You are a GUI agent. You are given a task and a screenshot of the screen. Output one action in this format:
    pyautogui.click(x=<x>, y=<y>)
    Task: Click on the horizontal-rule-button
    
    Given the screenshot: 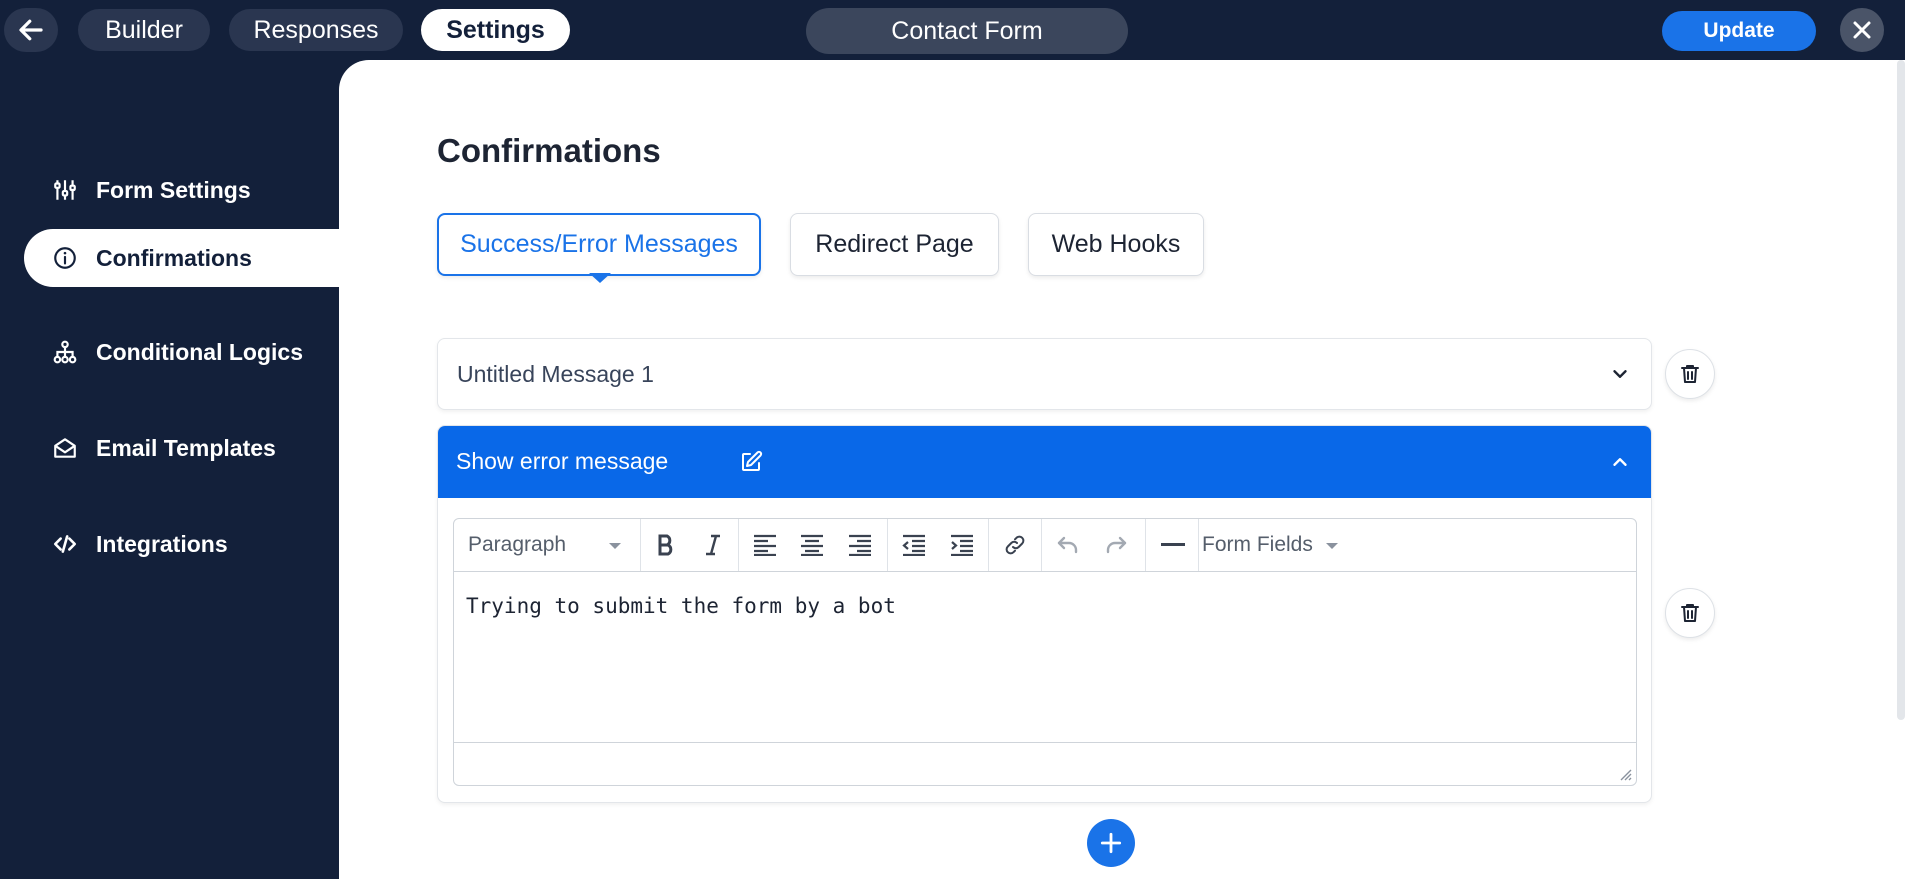 What is the action you would take?
    pyautogui.click(x=1173, y=545)
    